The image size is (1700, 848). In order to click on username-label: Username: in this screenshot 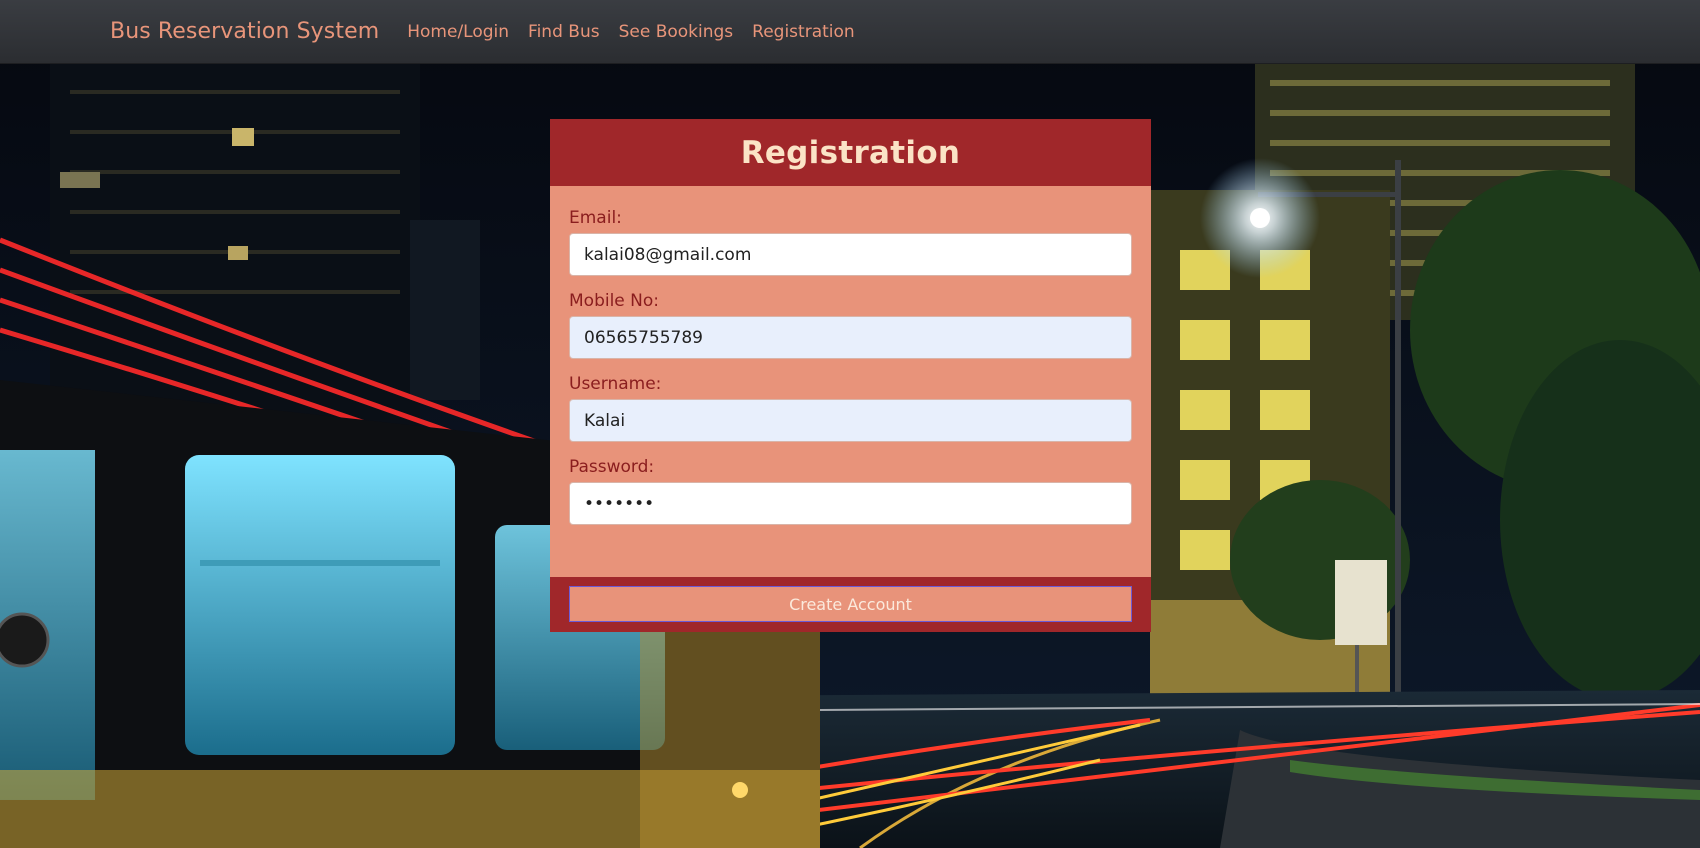, I will do `click(615, 384)`.